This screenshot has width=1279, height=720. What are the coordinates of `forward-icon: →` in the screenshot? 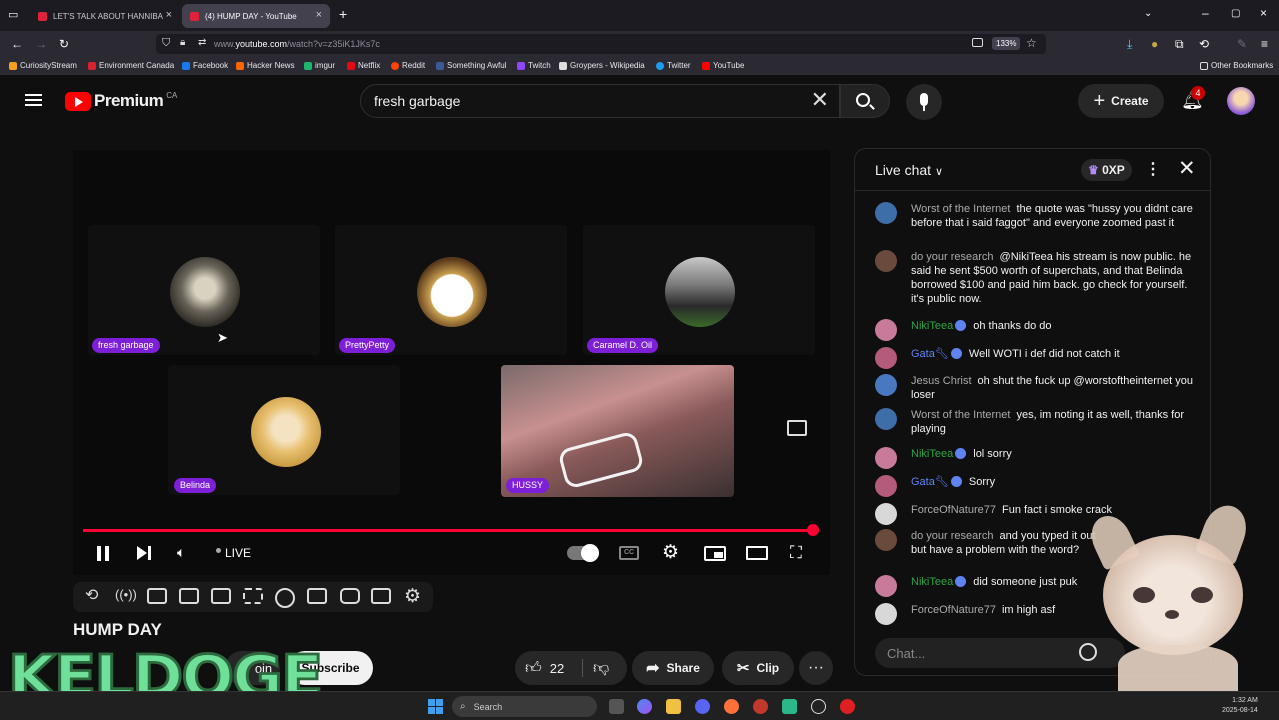 It's located at (41, 44).